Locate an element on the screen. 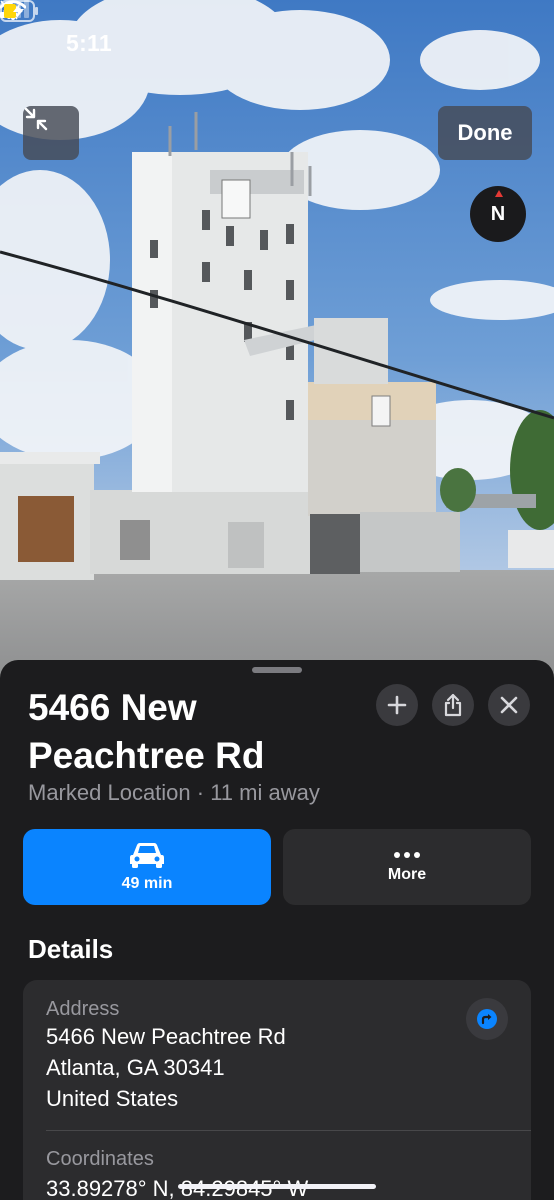 Image resolution: width=554 pixels, height=1200 pixels. battery-charging-icon is located at coordinates (19, 11).